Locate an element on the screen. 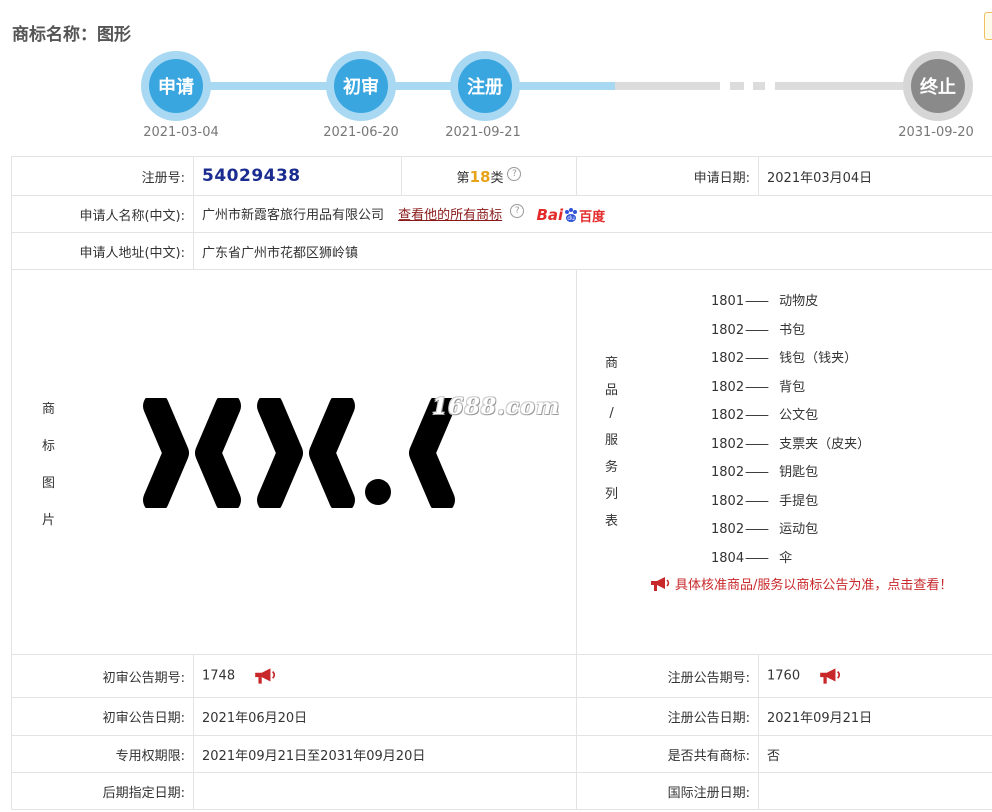  timeline-step-label: 终止 is located at coordinates (938, 86).